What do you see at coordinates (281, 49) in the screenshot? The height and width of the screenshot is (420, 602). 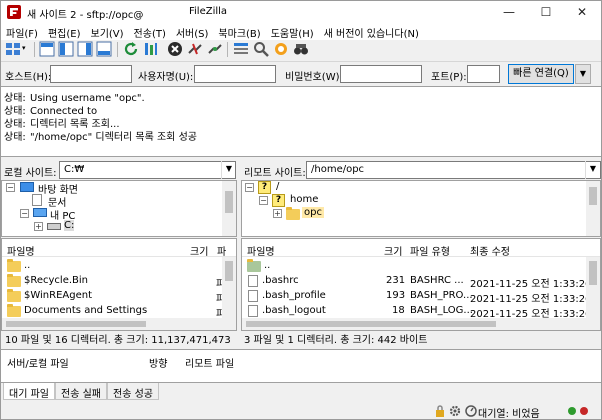 I see `sync-browse-icon` at bounding box center [281, 49].